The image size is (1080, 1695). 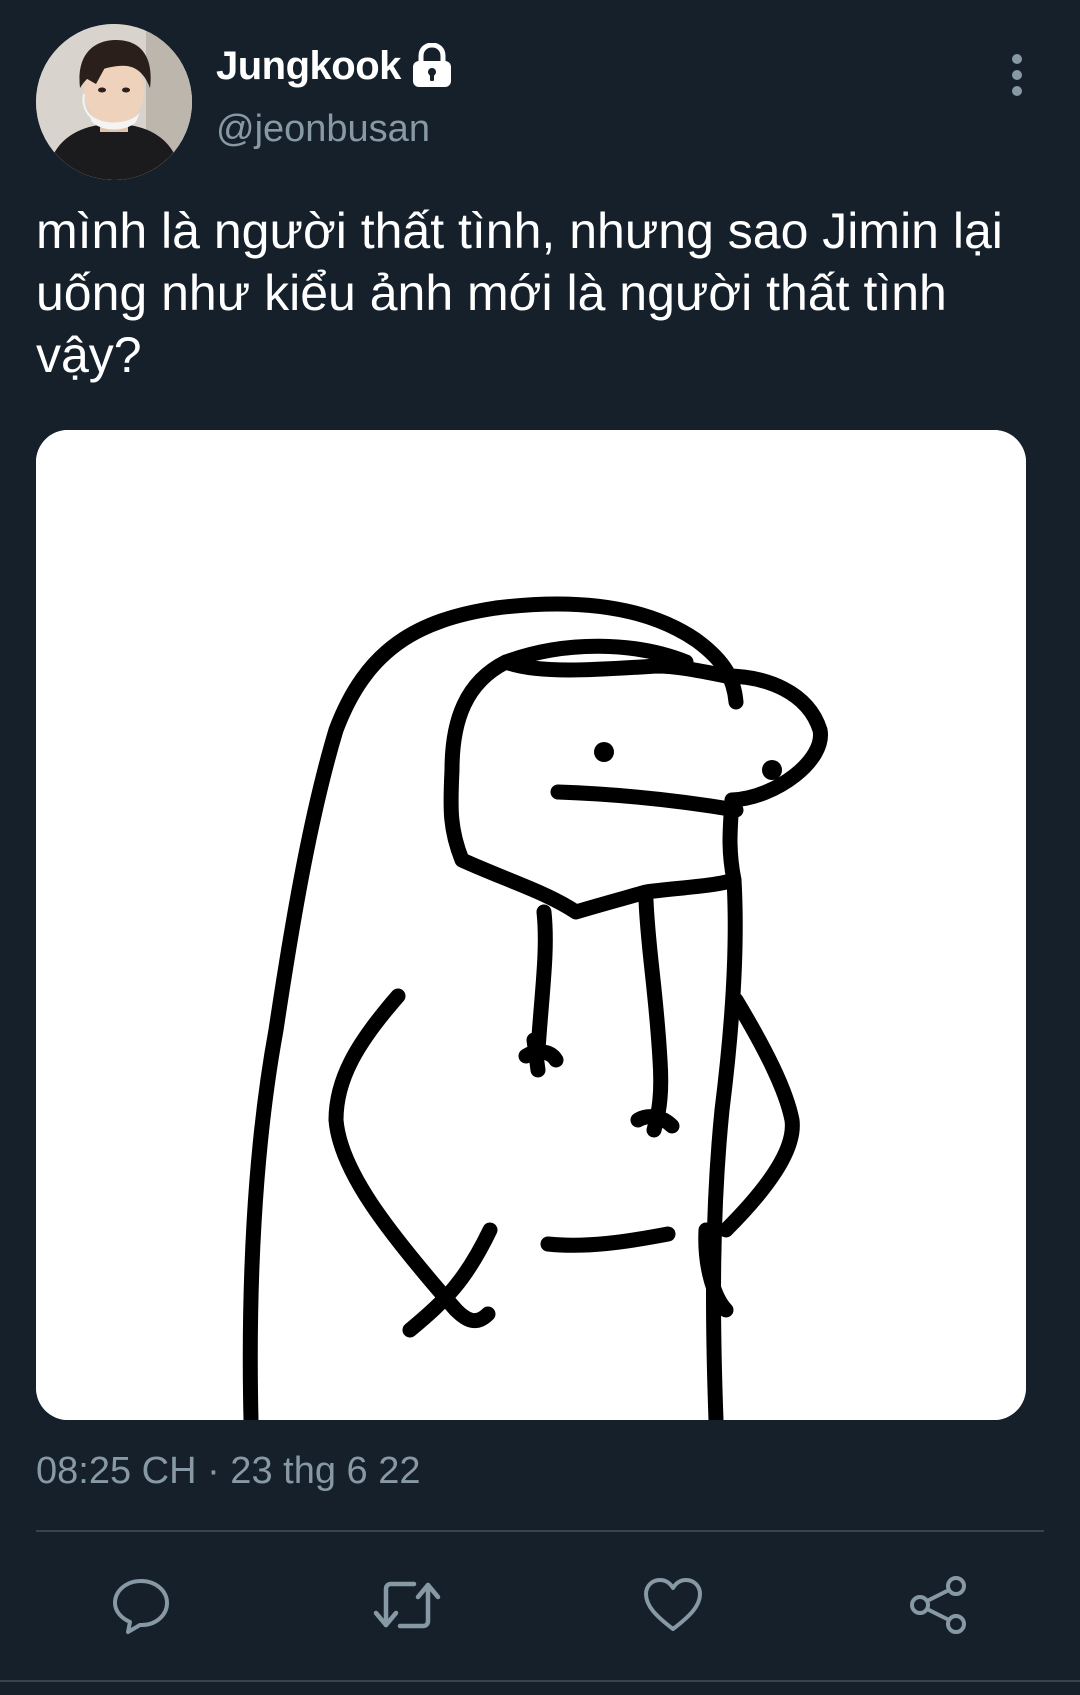 I want to click on avatar-photo, so click(x=114, y=102).